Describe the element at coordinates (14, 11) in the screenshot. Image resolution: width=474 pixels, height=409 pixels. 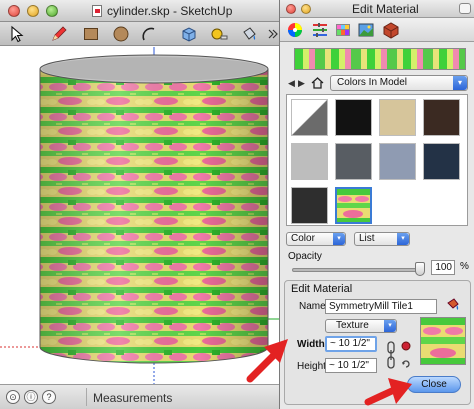
I see `window-close-button` at that location.